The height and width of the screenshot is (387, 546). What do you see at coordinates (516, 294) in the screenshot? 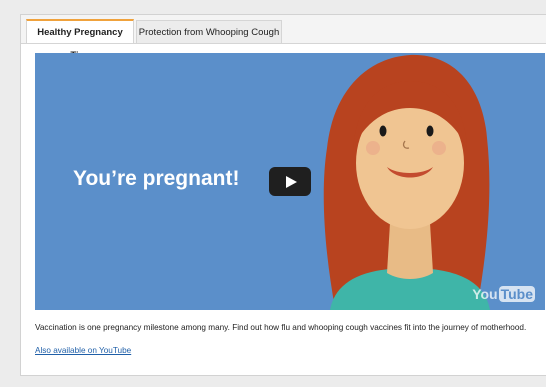
I see `youtube-logo-tube: Tube` at bounding box center [516, 294].